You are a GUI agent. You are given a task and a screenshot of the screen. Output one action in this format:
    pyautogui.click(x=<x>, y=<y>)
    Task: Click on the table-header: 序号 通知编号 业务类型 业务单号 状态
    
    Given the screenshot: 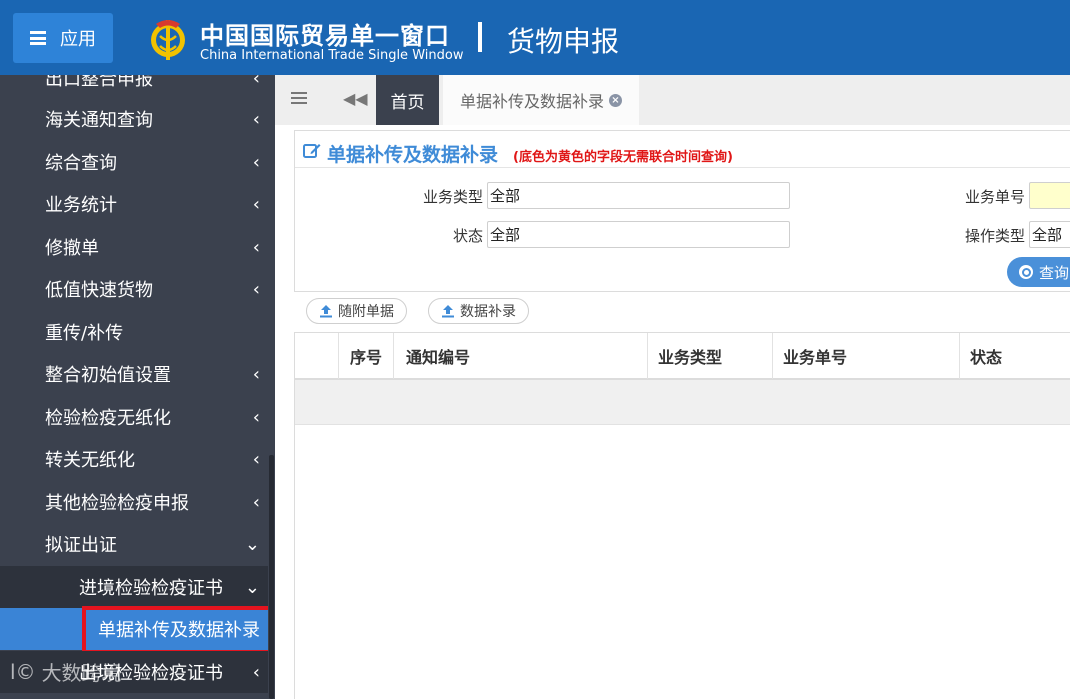 What is the action you would take?
    pyautogui.click(x=682, y=356)
    